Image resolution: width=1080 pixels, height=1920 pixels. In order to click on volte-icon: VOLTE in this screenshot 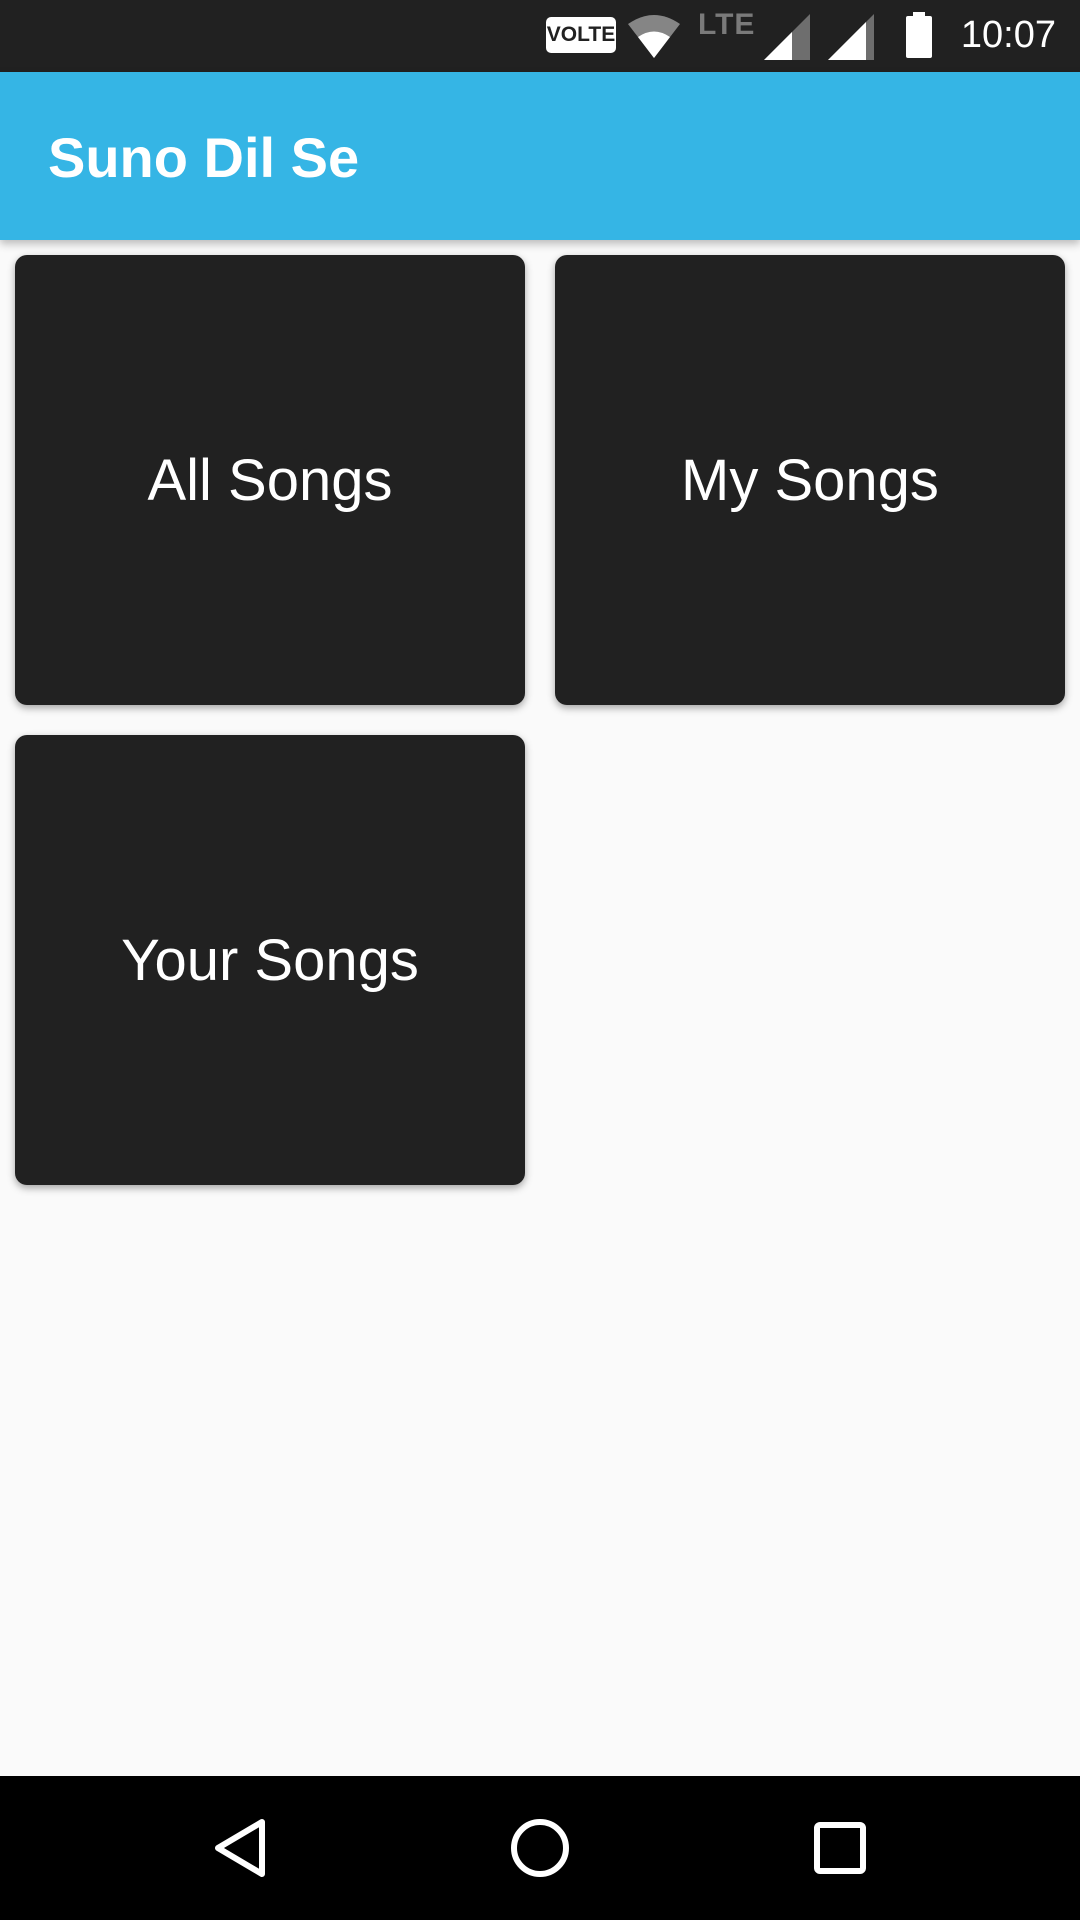, I will do `click(581, 35)`.